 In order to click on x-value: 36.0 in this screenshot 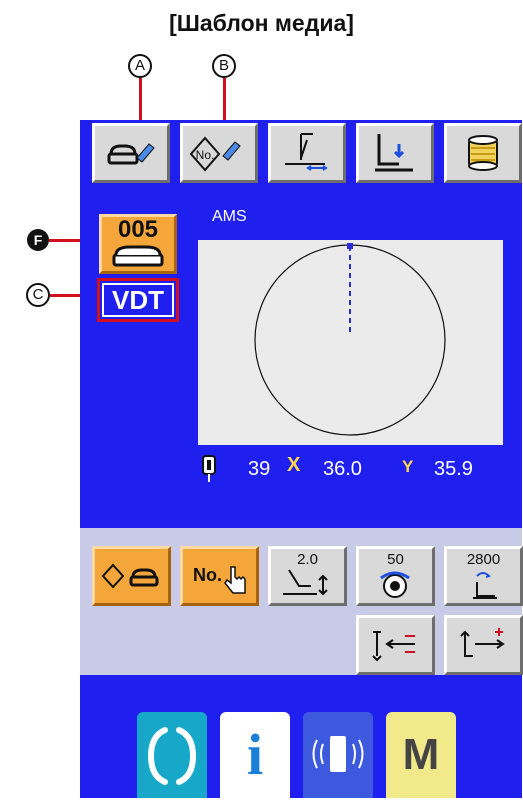, I will do `click(342, 469)`.